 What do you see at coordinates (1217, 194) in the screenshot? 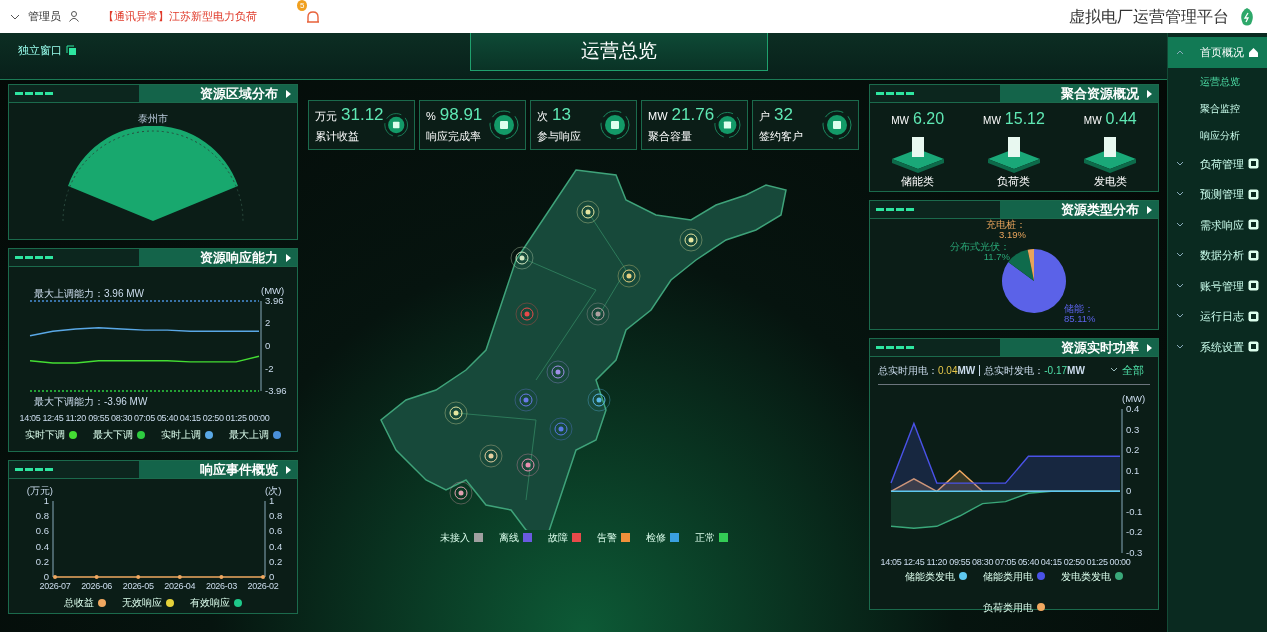
I see `sidebar-item: 预测管理` at bounding box center [1217, 194].